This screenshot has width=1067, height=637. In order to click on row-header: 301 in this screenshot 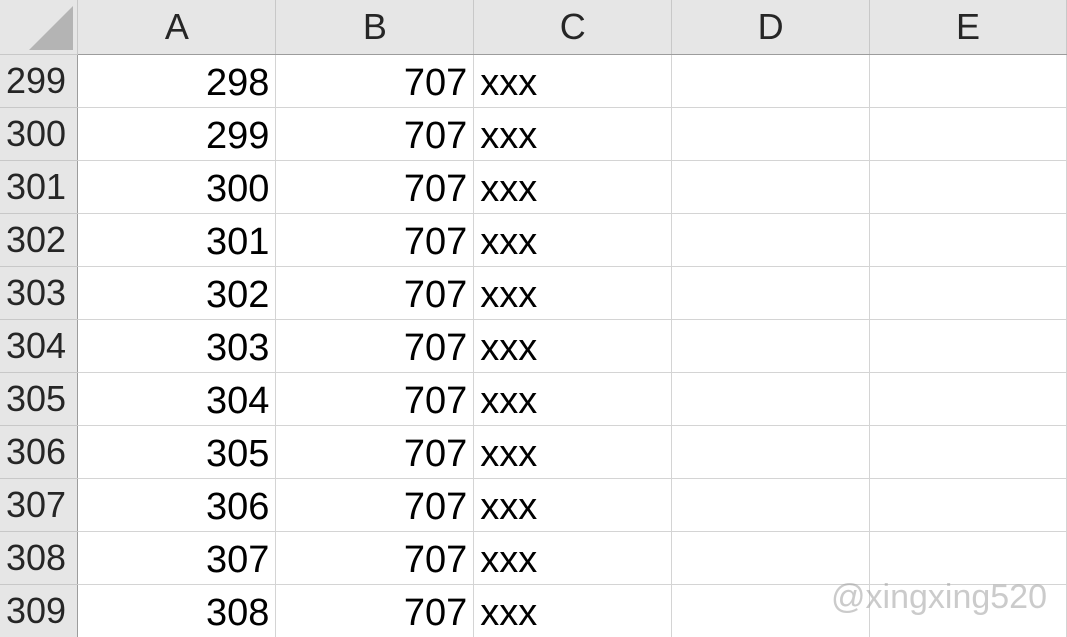, I will do `click(39, 187)`.